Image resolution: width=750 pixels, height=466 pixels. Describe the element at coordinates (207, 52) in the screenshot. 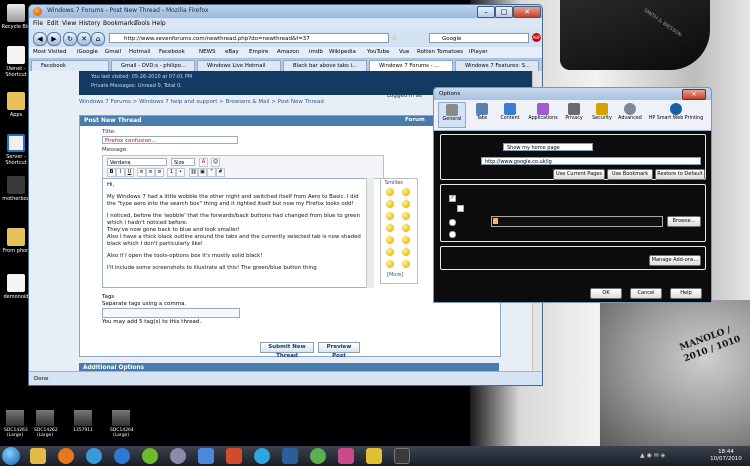

I see `bookmark-item: NEWS` at that location.